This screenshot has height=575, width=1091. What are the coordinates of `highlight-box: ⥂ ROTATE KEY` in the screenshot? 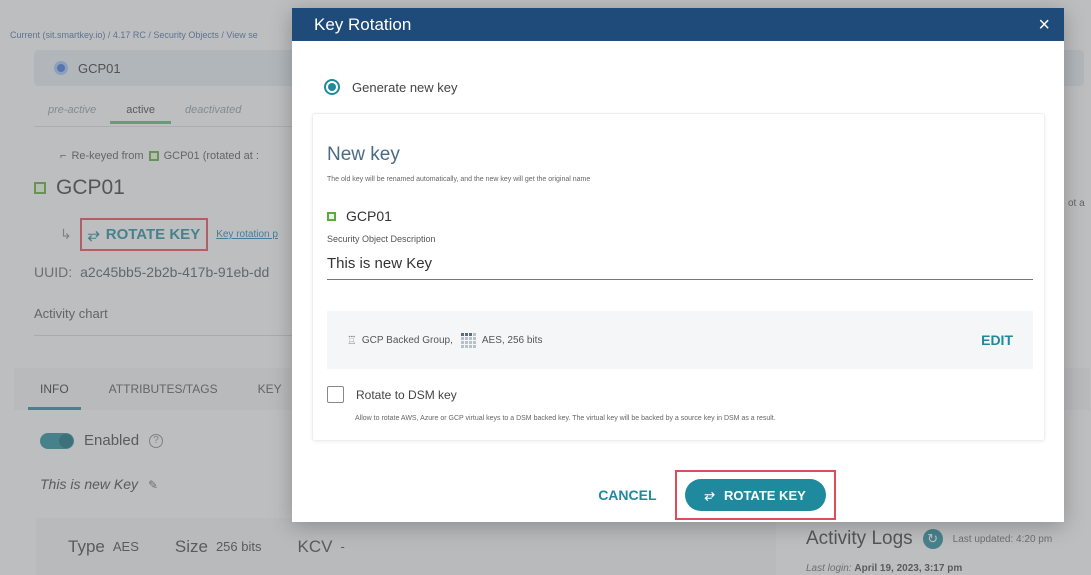 It's located at (755, 495).